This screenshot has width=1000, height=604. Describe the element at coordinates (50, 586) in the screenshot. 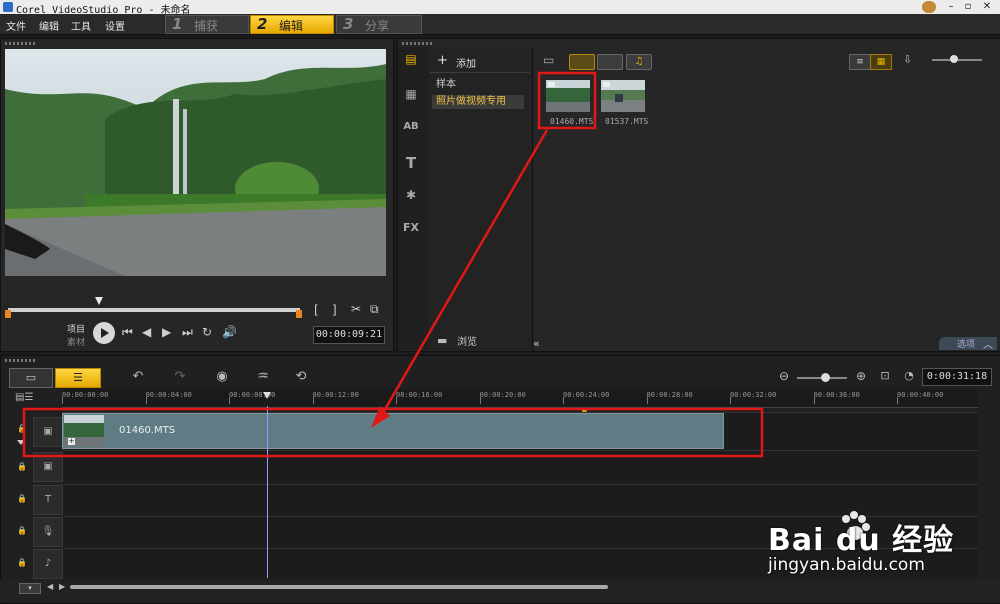

I see `scroll-left-icon: ◀` at that location.